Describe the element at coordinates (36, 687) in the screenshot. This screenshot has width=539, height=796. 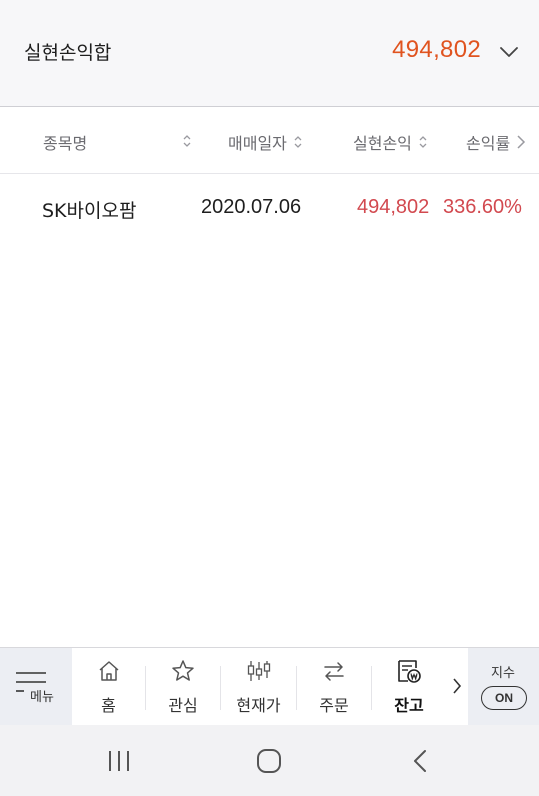
I see `menu-button: 메뉴` at that location.